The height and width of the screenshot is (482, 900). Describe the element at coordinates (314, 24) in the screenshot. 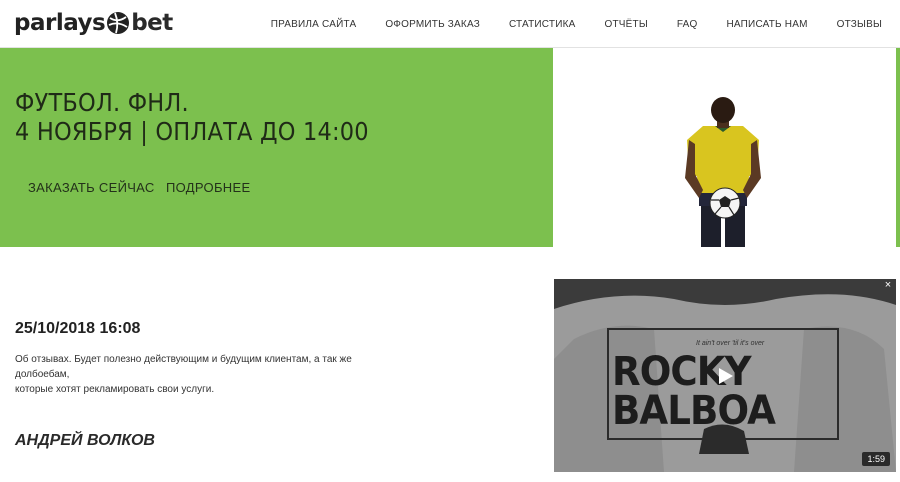

I see `nav-rules: ПРАВИЛА САЙТА` at that location.